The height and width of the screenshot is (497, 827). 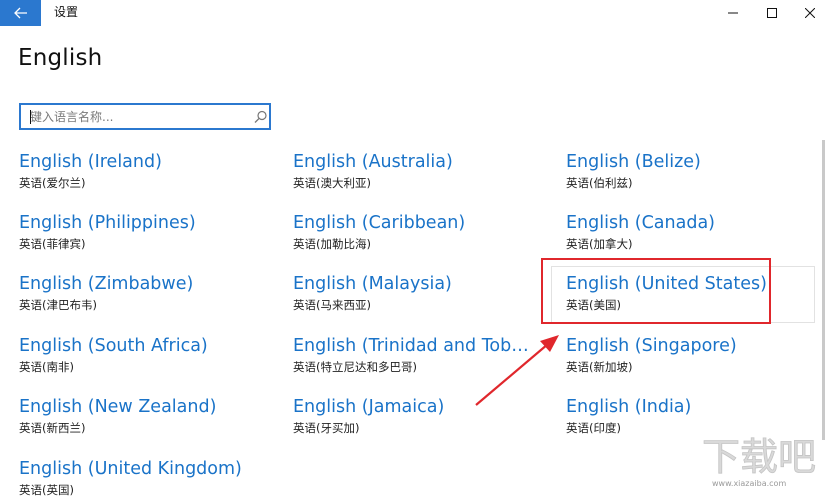 I want to click on title-bar: 设置, so click(x=413, y=13).